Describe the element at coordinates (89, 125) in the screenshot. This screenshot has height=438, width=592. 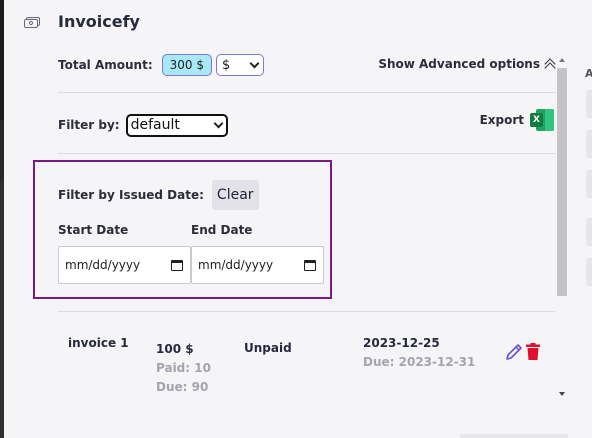
I see `filter-by-label: Filter by:` at that location.